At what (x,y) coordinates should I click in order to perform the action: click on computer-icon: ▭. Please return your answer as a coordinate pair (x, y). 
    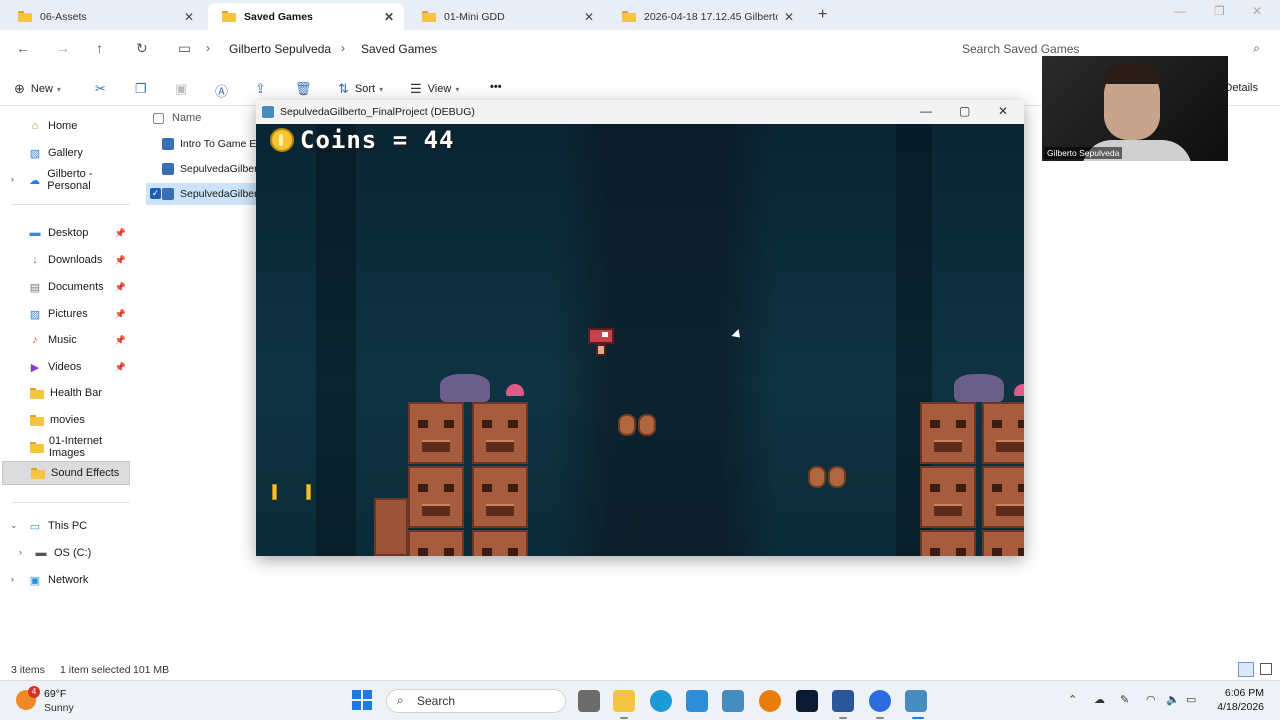
    Looking at the image, I should click on (184, 48).